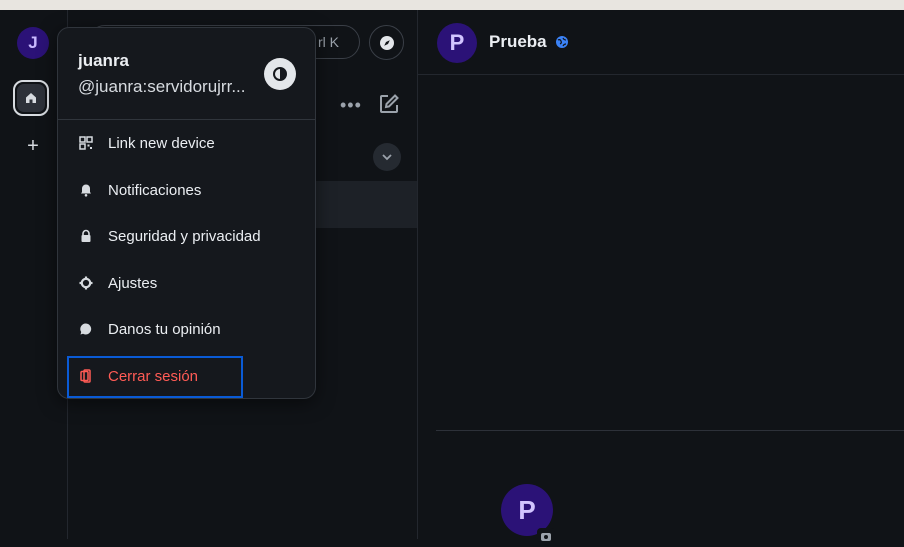 The width and height of the screenshot is (904, 547). What do you see at coordinates (33, 43) in the screenshot?
I see `user-avatar: J` at bounding box center [33, 43].